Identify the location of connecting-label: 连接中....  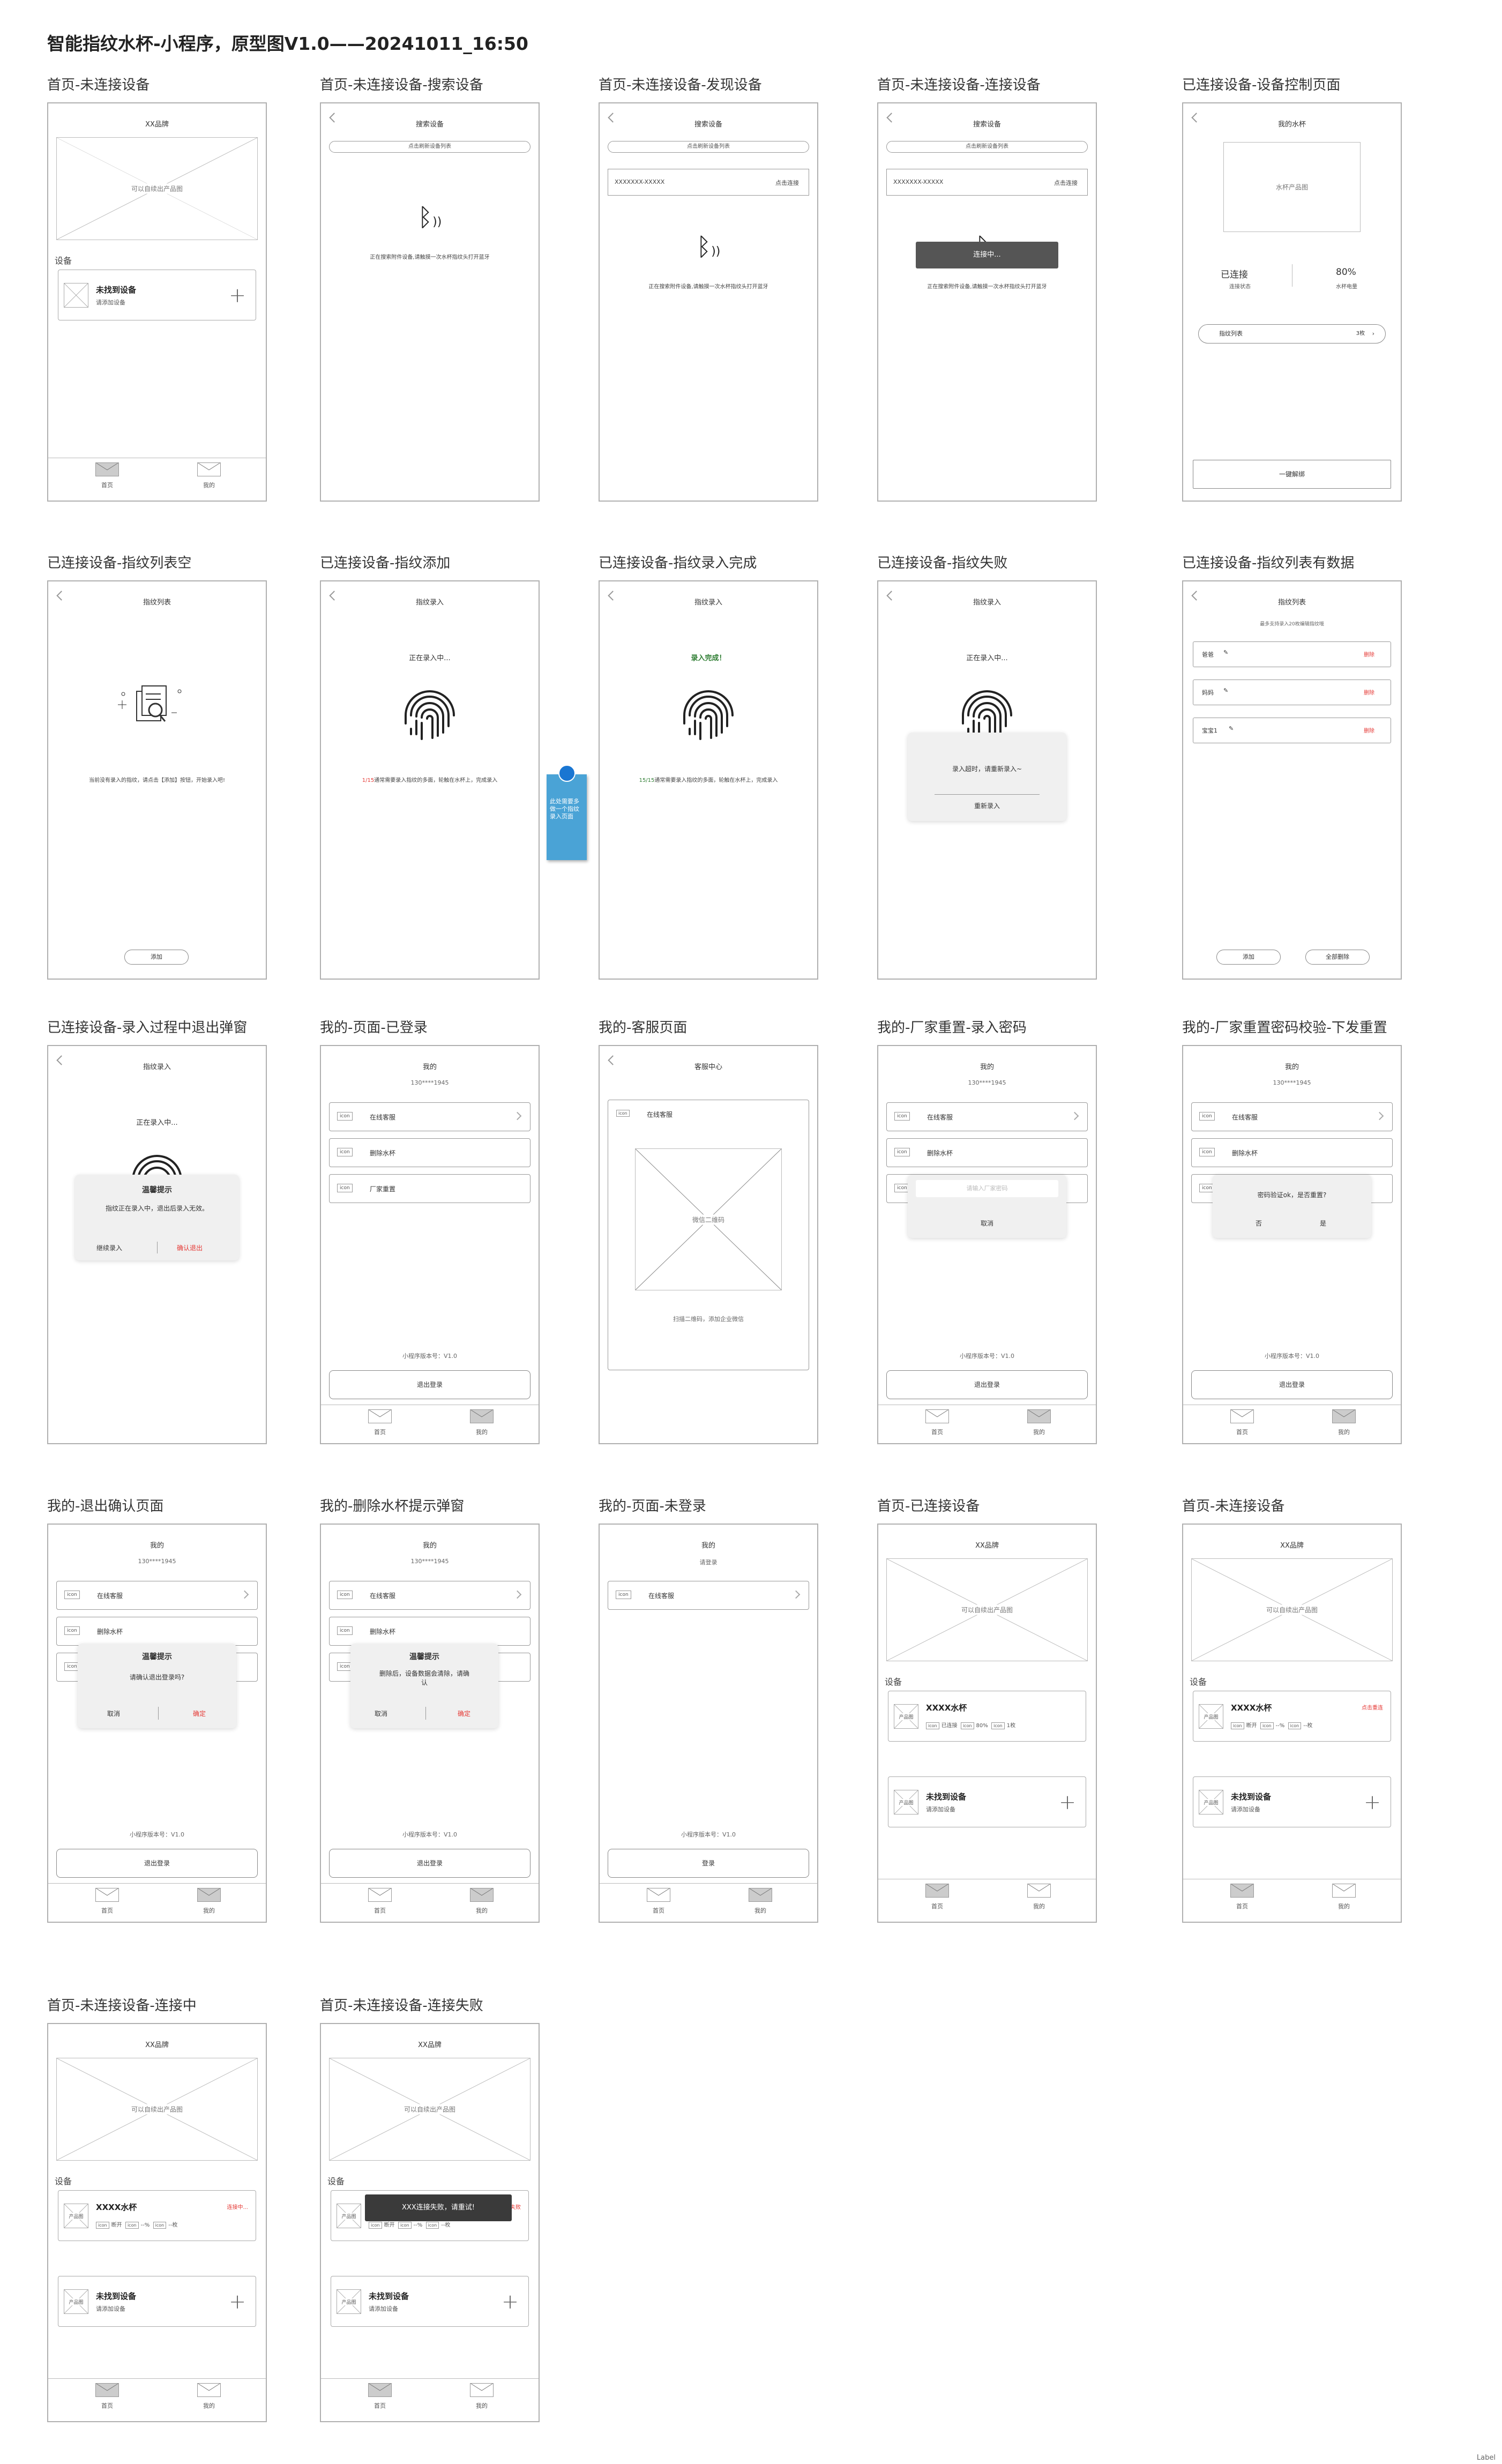
(237, 2208).